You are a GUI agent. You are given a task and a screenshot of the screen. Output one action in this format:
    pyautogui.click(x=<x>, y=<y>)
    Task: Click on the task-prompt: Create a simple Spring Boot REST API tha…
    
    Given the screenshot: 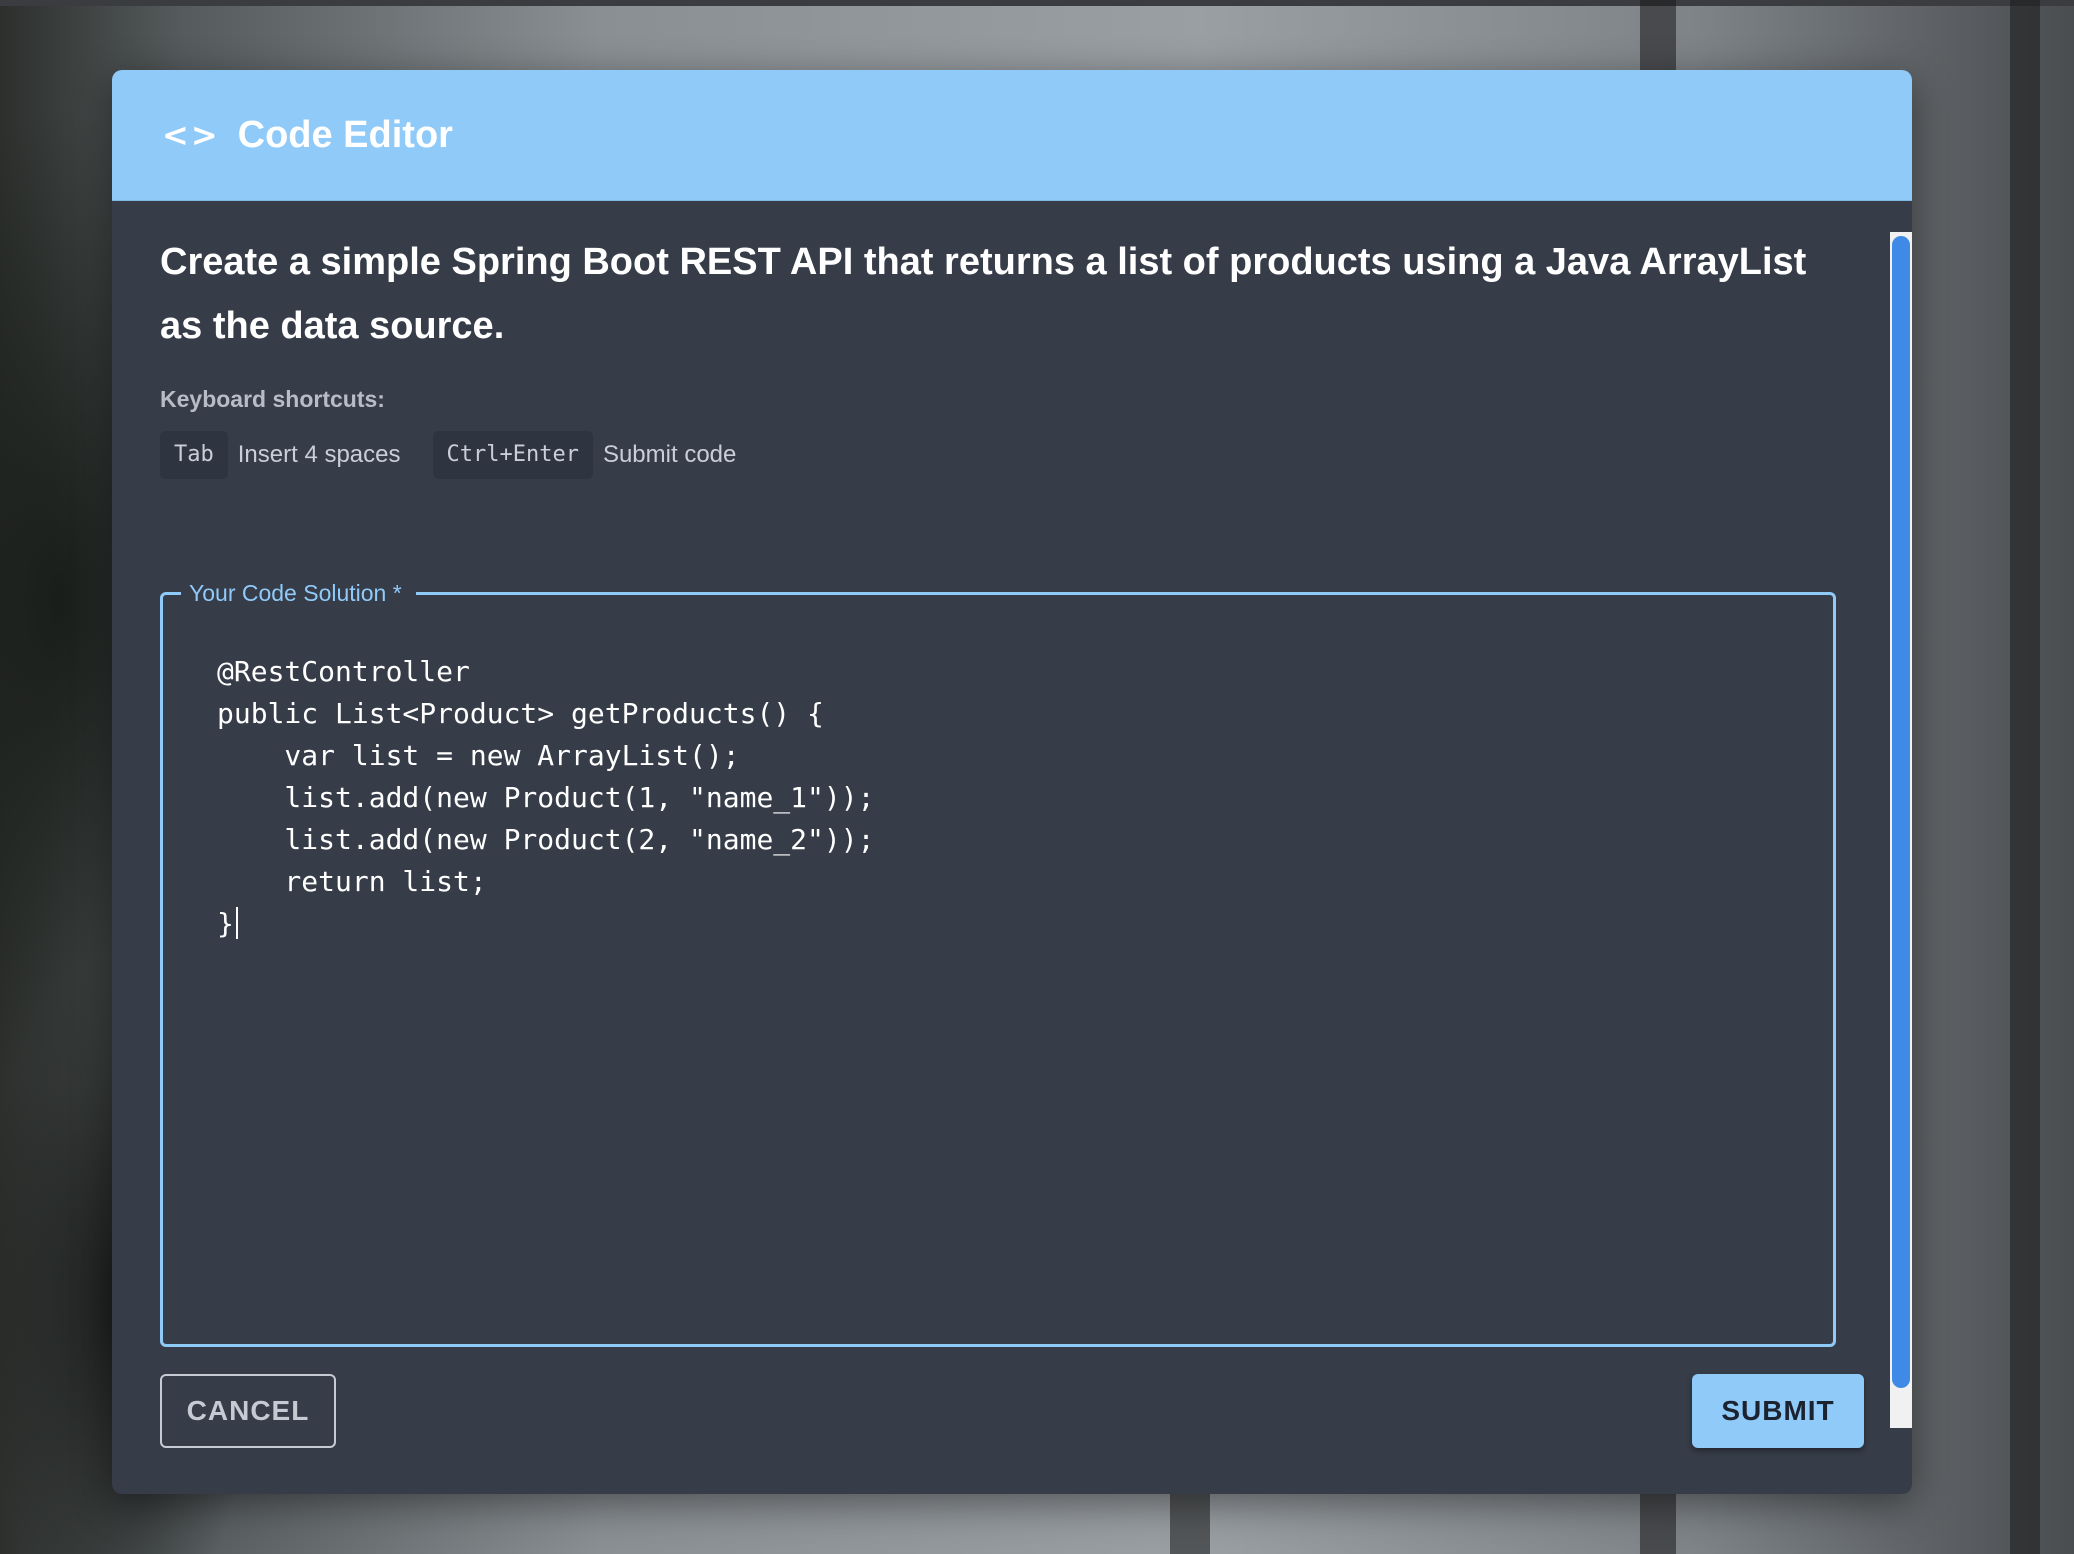 What is the action you would take?
    pyautogui.click(x=983, y=294)
    